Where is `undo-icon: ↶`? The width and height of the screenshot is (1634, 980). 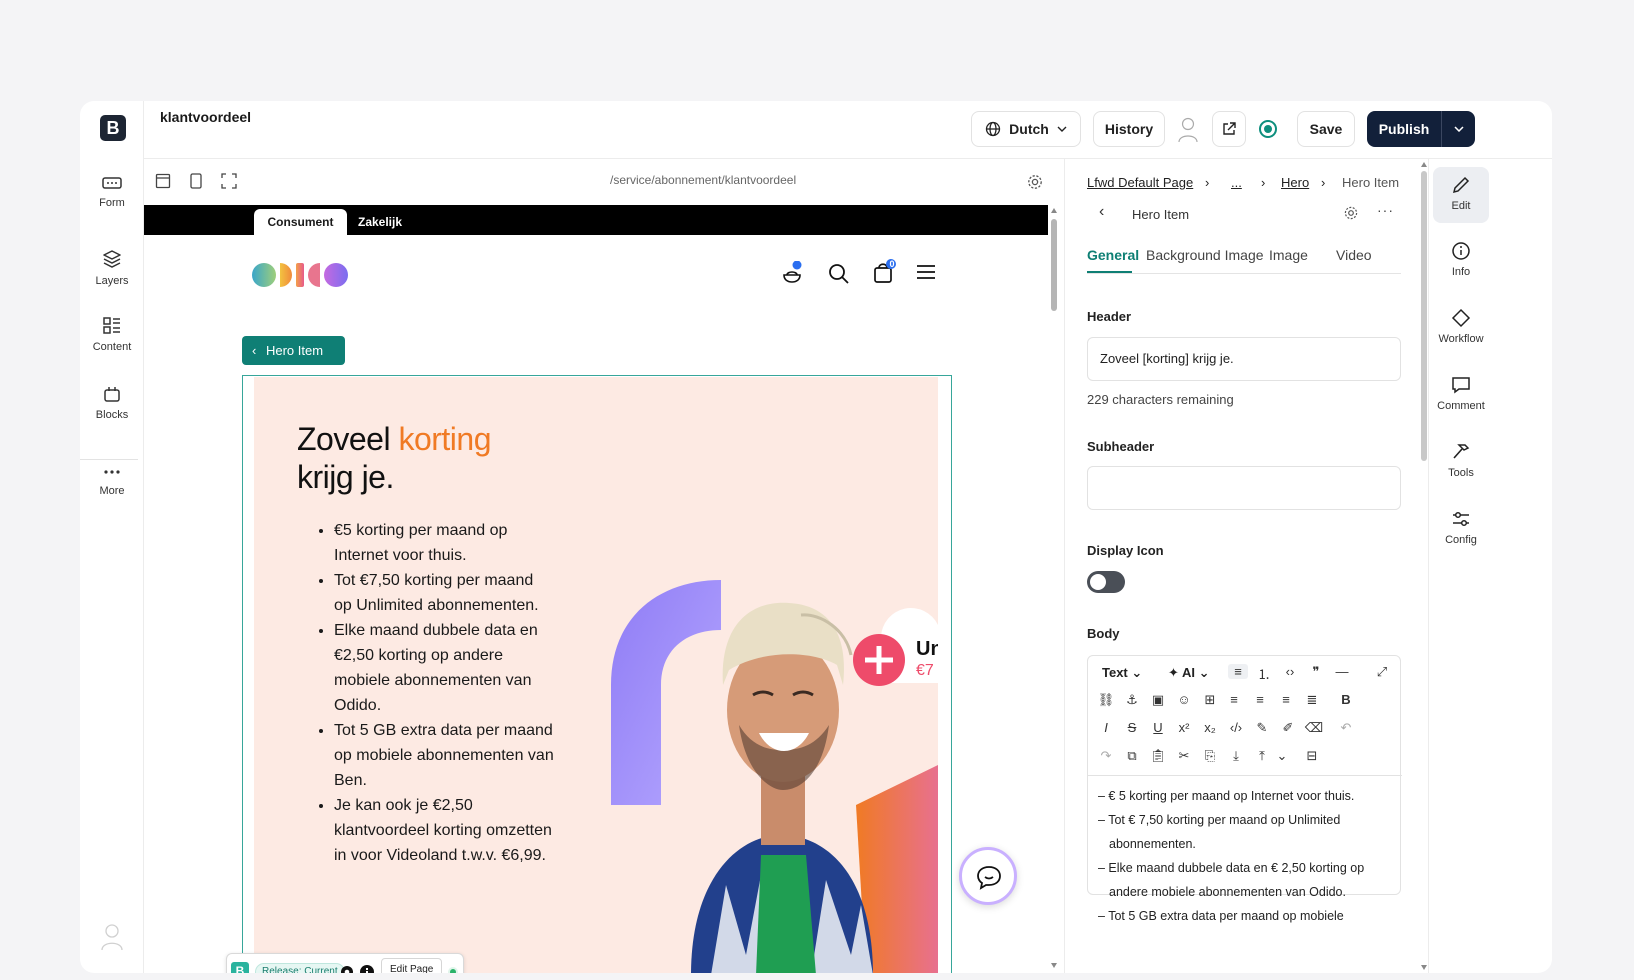
undo-icon: ↶ is located at coordinates (1346, 728).